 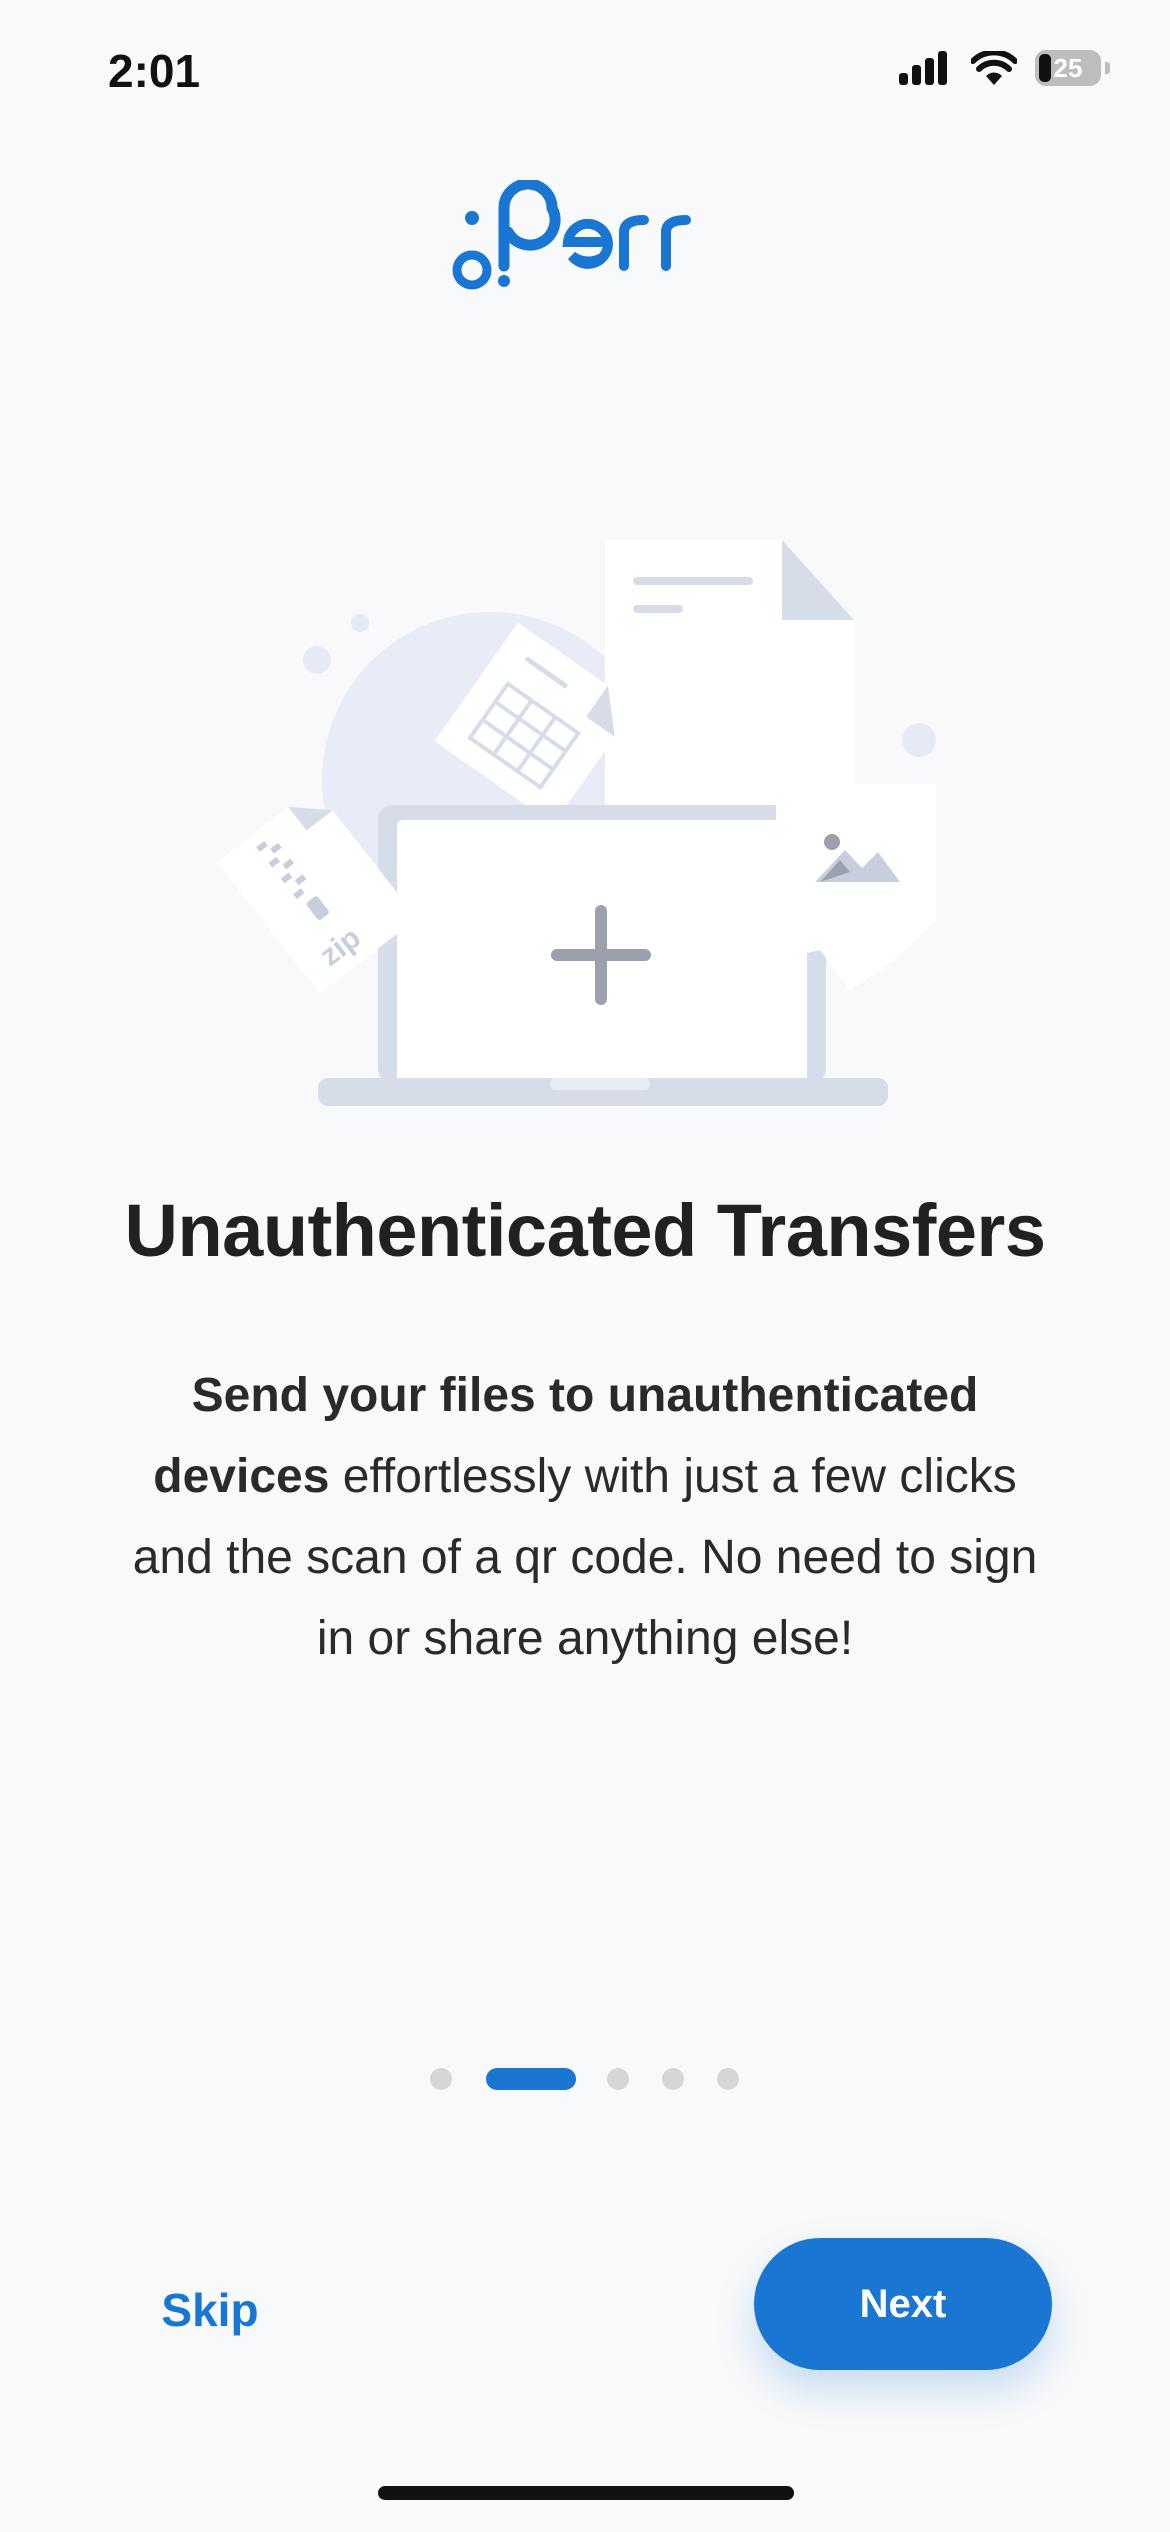 What do you see at coordinates (531, 2079) in the screenshot?
I see `page-dot-2-active` at bounding box center [531, 2079].